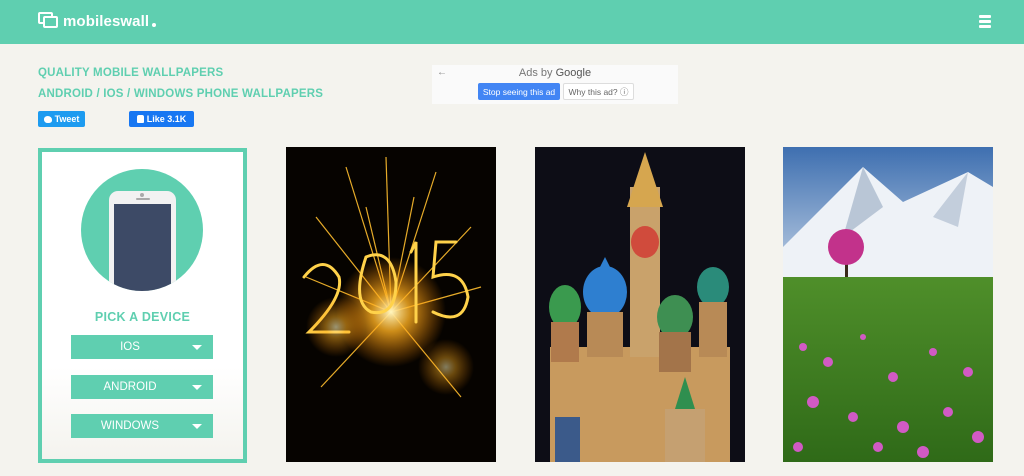 The width and height of the screenshot is (1024, 476). I want to click on thumbs-up-icon, so click(140, 119).